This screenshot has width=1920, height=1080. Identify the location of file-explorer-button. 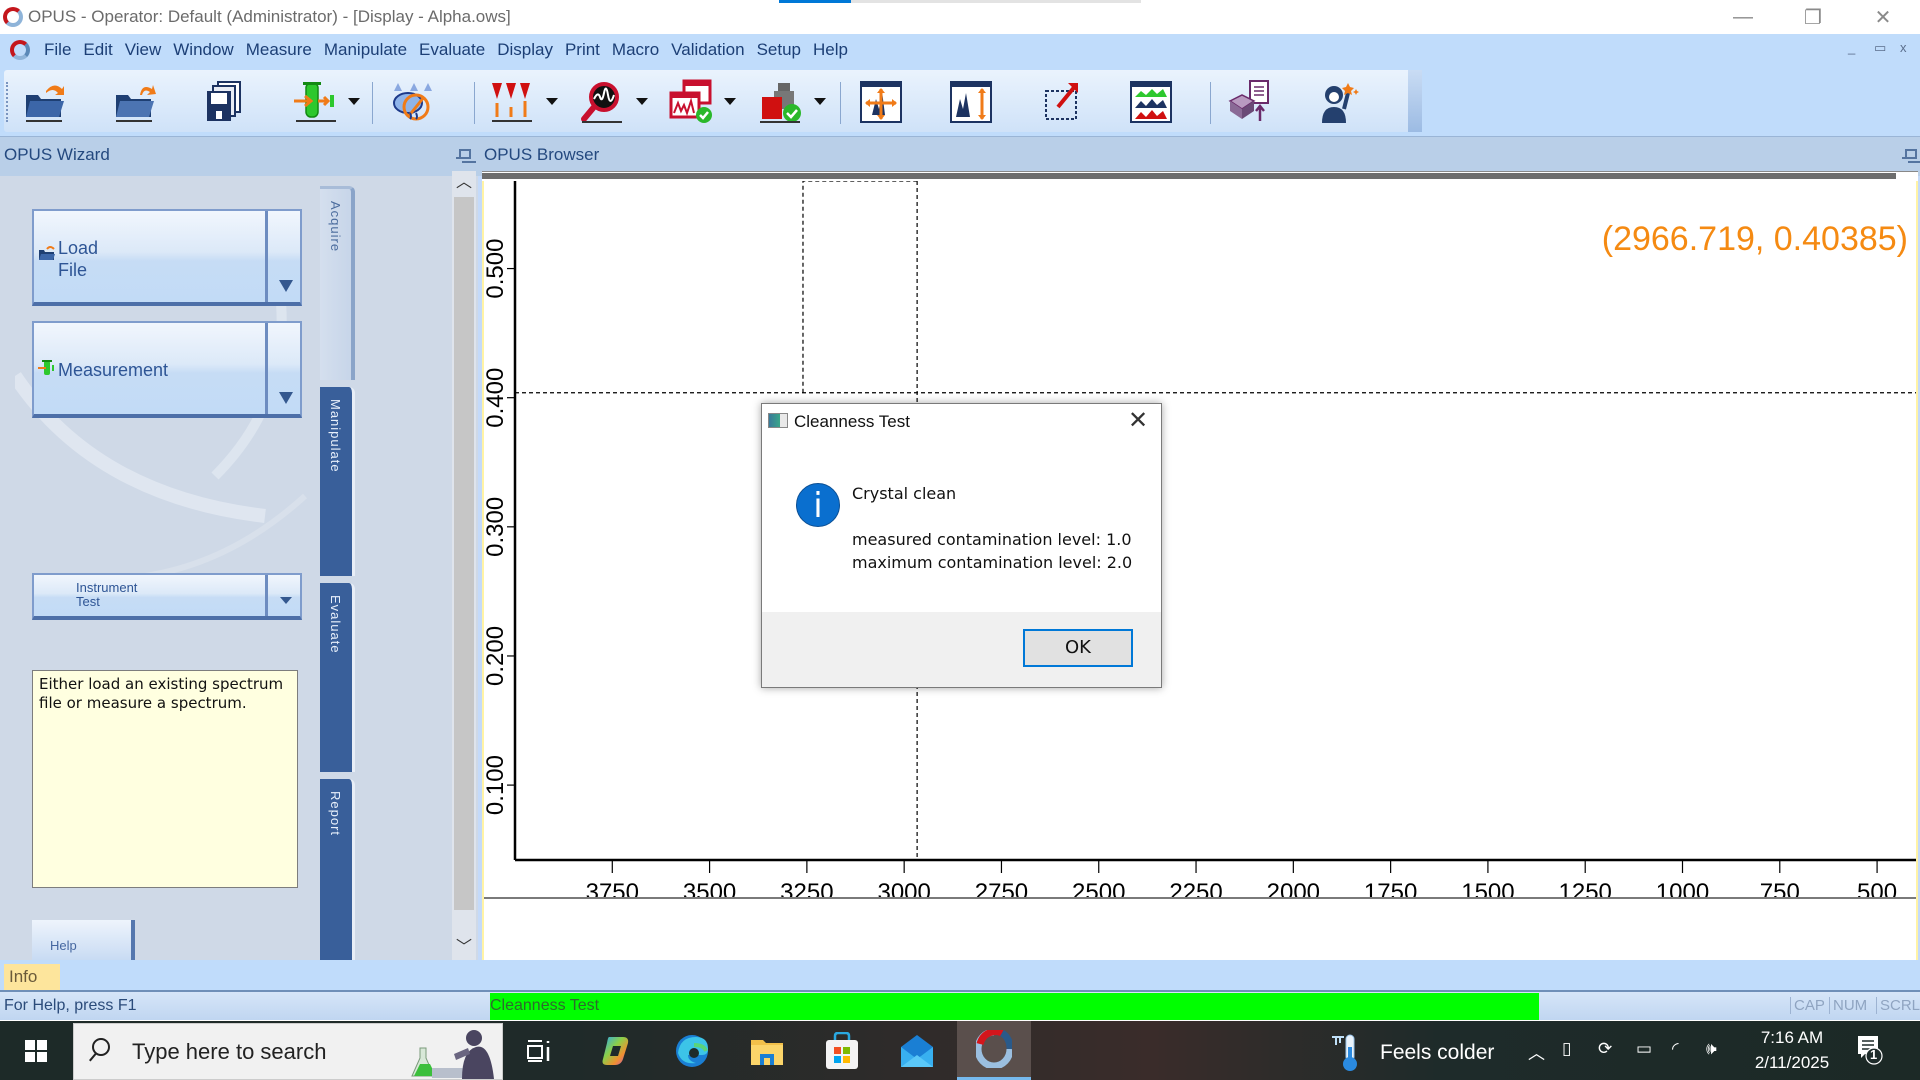
(767, 1050).